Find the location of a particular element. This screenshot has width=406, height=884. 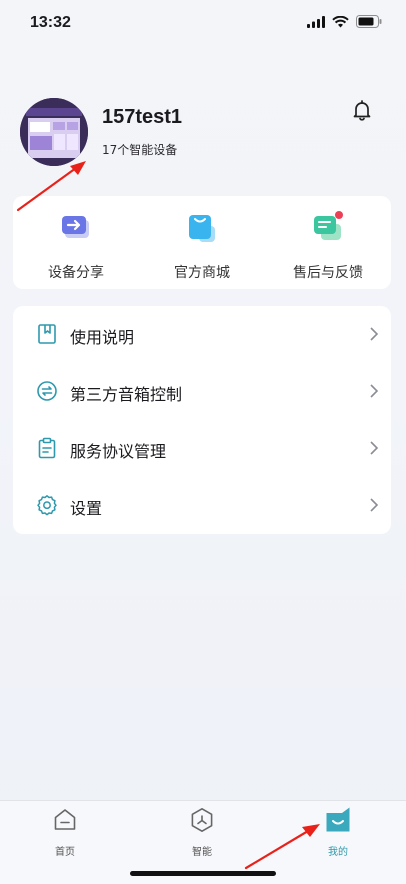

share-arrow-icon is located at coordinates (75, 227).